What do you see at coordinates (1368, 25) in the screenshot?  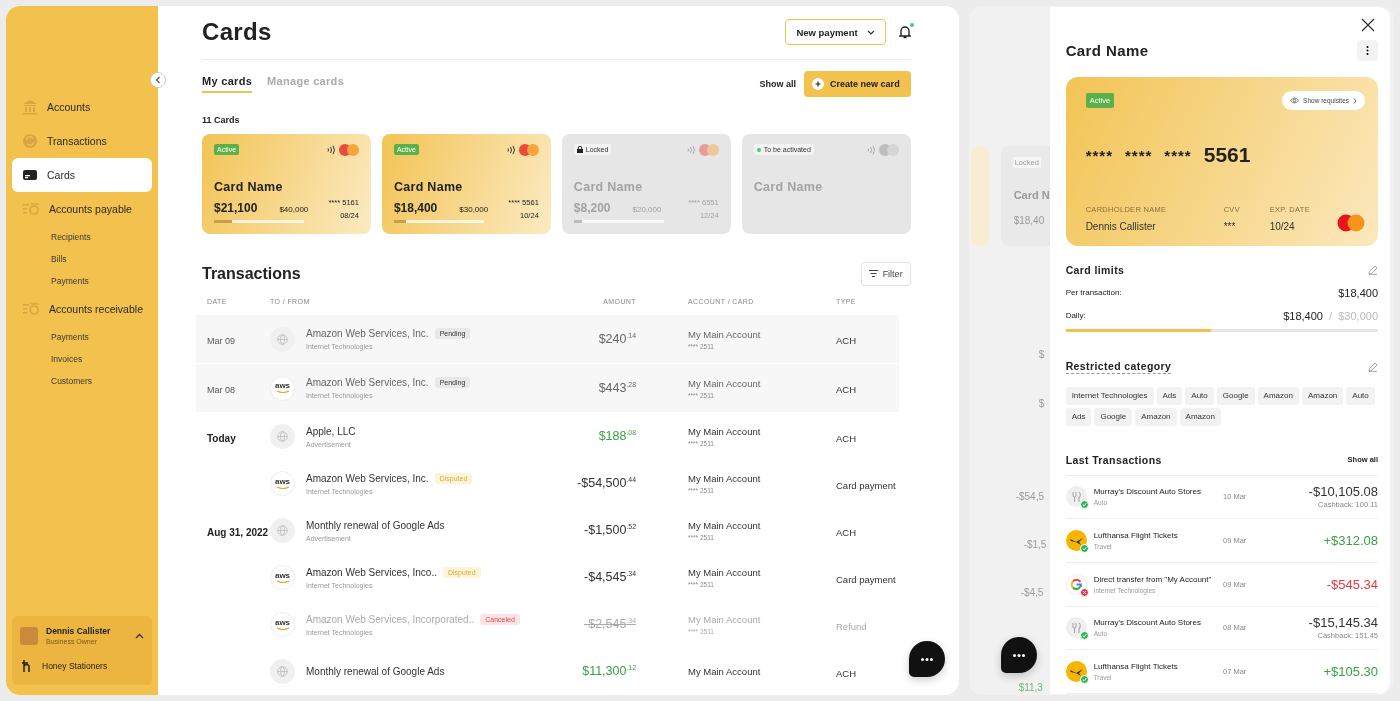 I see `close-button` at bounding box center [1368, 25].